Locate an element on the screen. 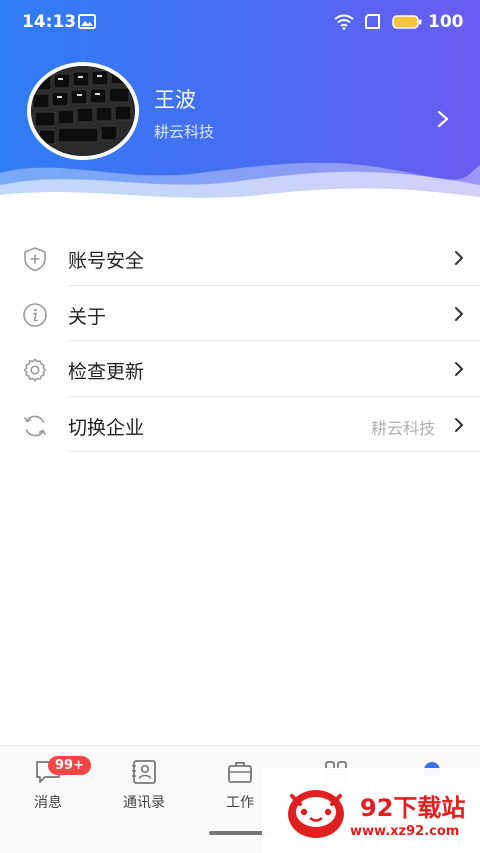 The width and height of the screenshot is (480, 853). menu-item-about: 关于 is located at coordinates (240, 313).